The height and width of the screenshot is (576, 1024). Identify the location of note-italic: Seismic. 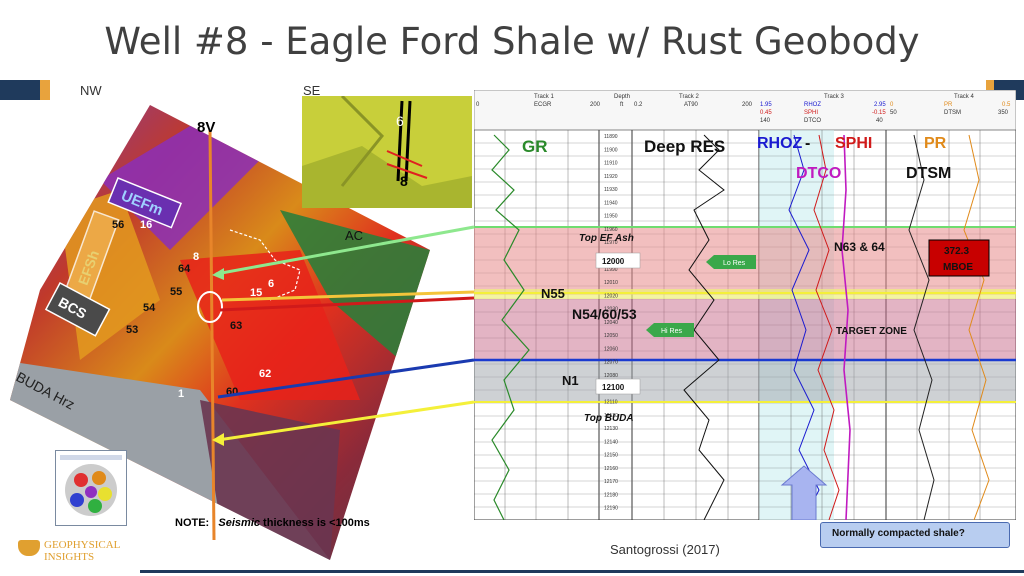
(239, 523).